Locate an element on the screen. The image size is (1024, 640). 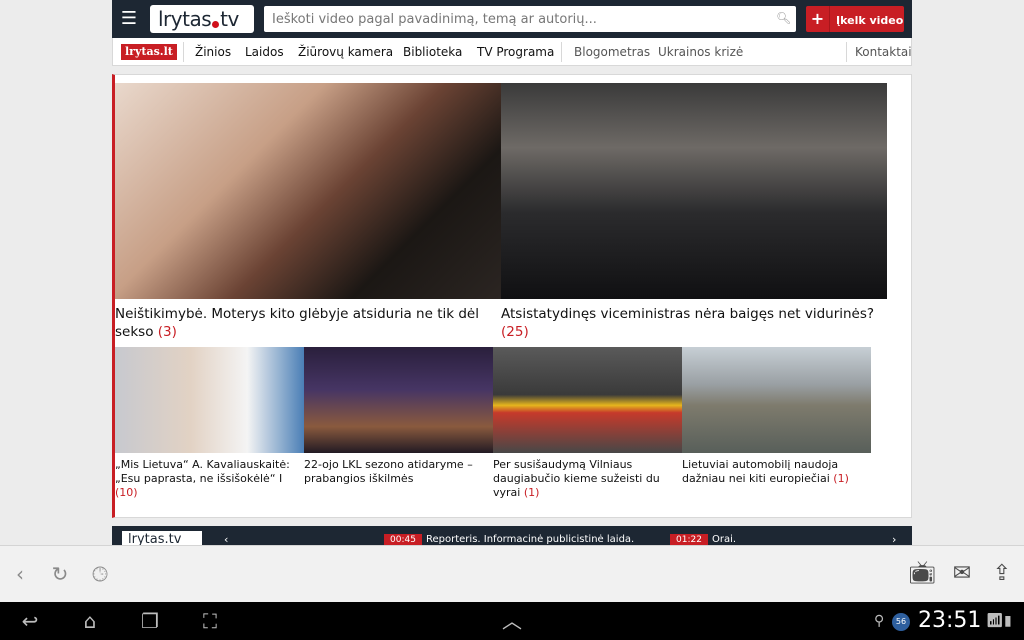
nav-item-blogometras: Blogometras is located at coordinates (612, 52).